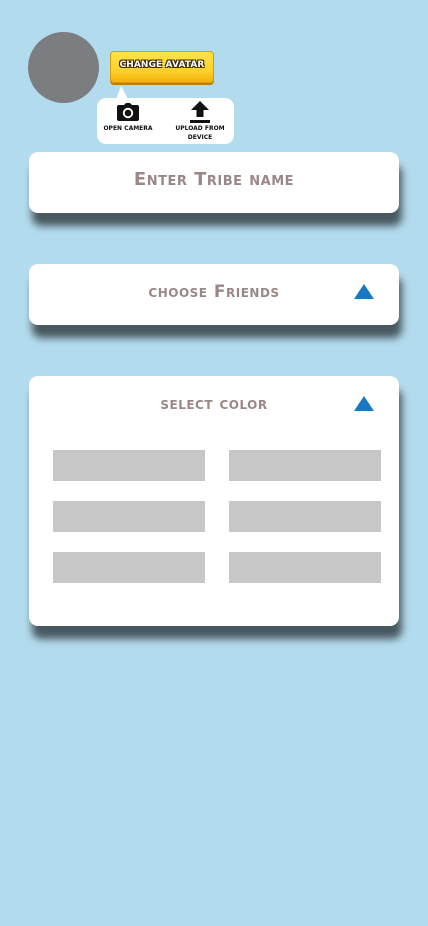  I want to click on choose-friends-heading: choose Friends, so click(214, 292).